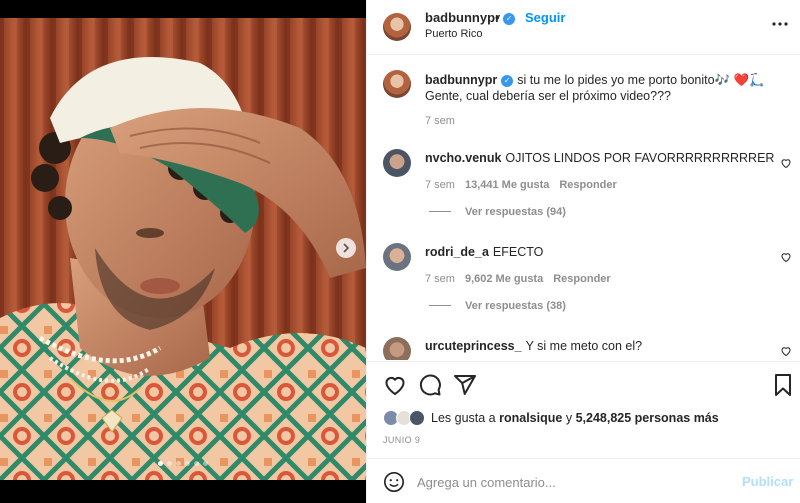 This screenshot has height=503, width=800. Describe the element at coordinates (457, 252) in the screenshot. I see `comment-username: rodri_de_a` at that location.